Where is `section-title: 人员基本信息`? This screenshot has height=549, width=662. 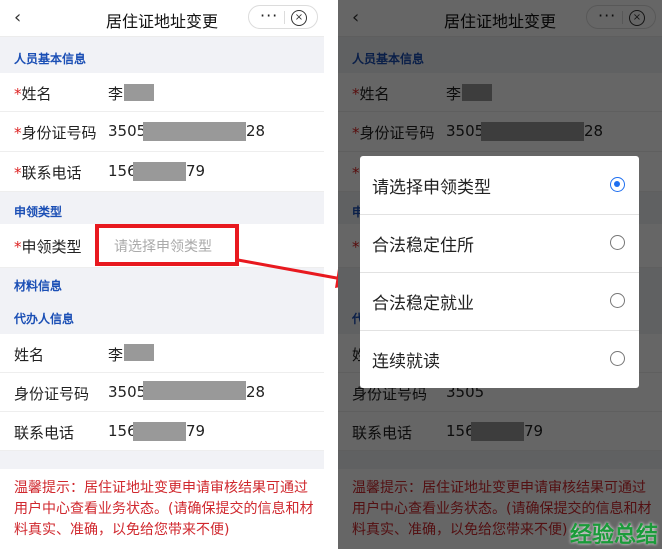
section-title: 人员基本信息 is located at coordinates (50, 59).